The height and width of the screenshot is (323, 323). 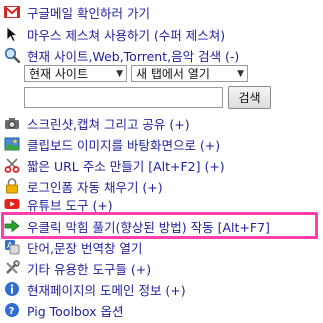 I want to click on menu-item-label: 스크린샷,캡쳐 그리고 공유 (+), so click(x=108, y=124).